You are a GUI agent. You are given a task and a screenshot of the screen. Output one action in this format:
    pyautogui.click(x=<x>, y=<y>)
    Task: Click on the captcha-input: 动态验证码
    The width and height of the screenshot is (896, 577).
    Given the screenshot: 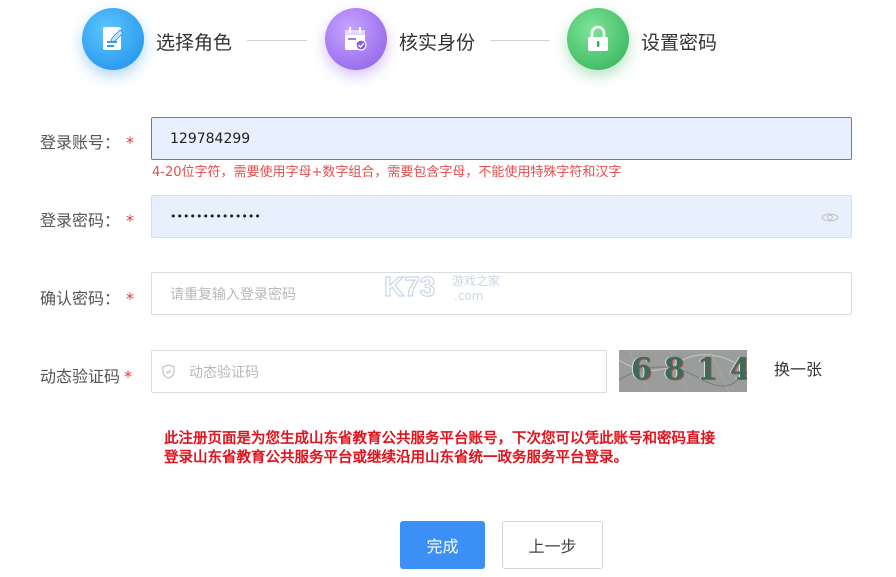 What is the action you would take?
    pyautogui.click(x=379, y=371)
    